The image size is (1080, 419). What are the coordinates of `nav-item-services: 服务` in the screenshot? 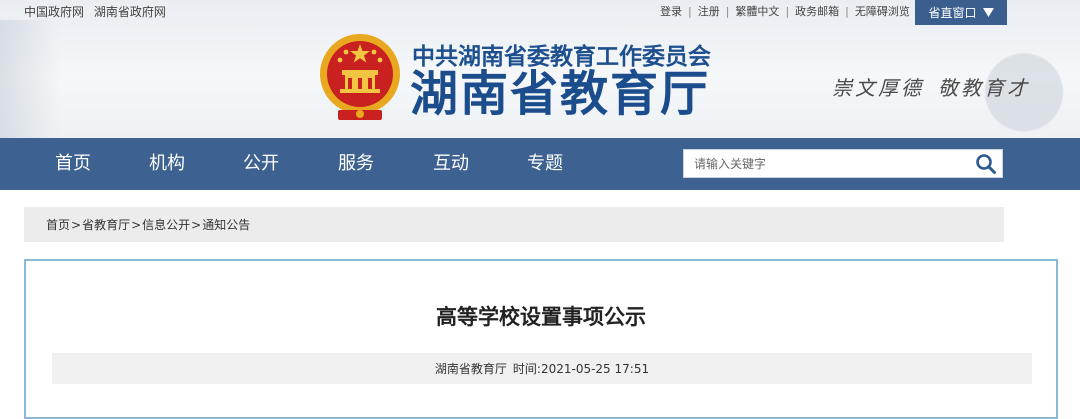 It's located at (356, 164).